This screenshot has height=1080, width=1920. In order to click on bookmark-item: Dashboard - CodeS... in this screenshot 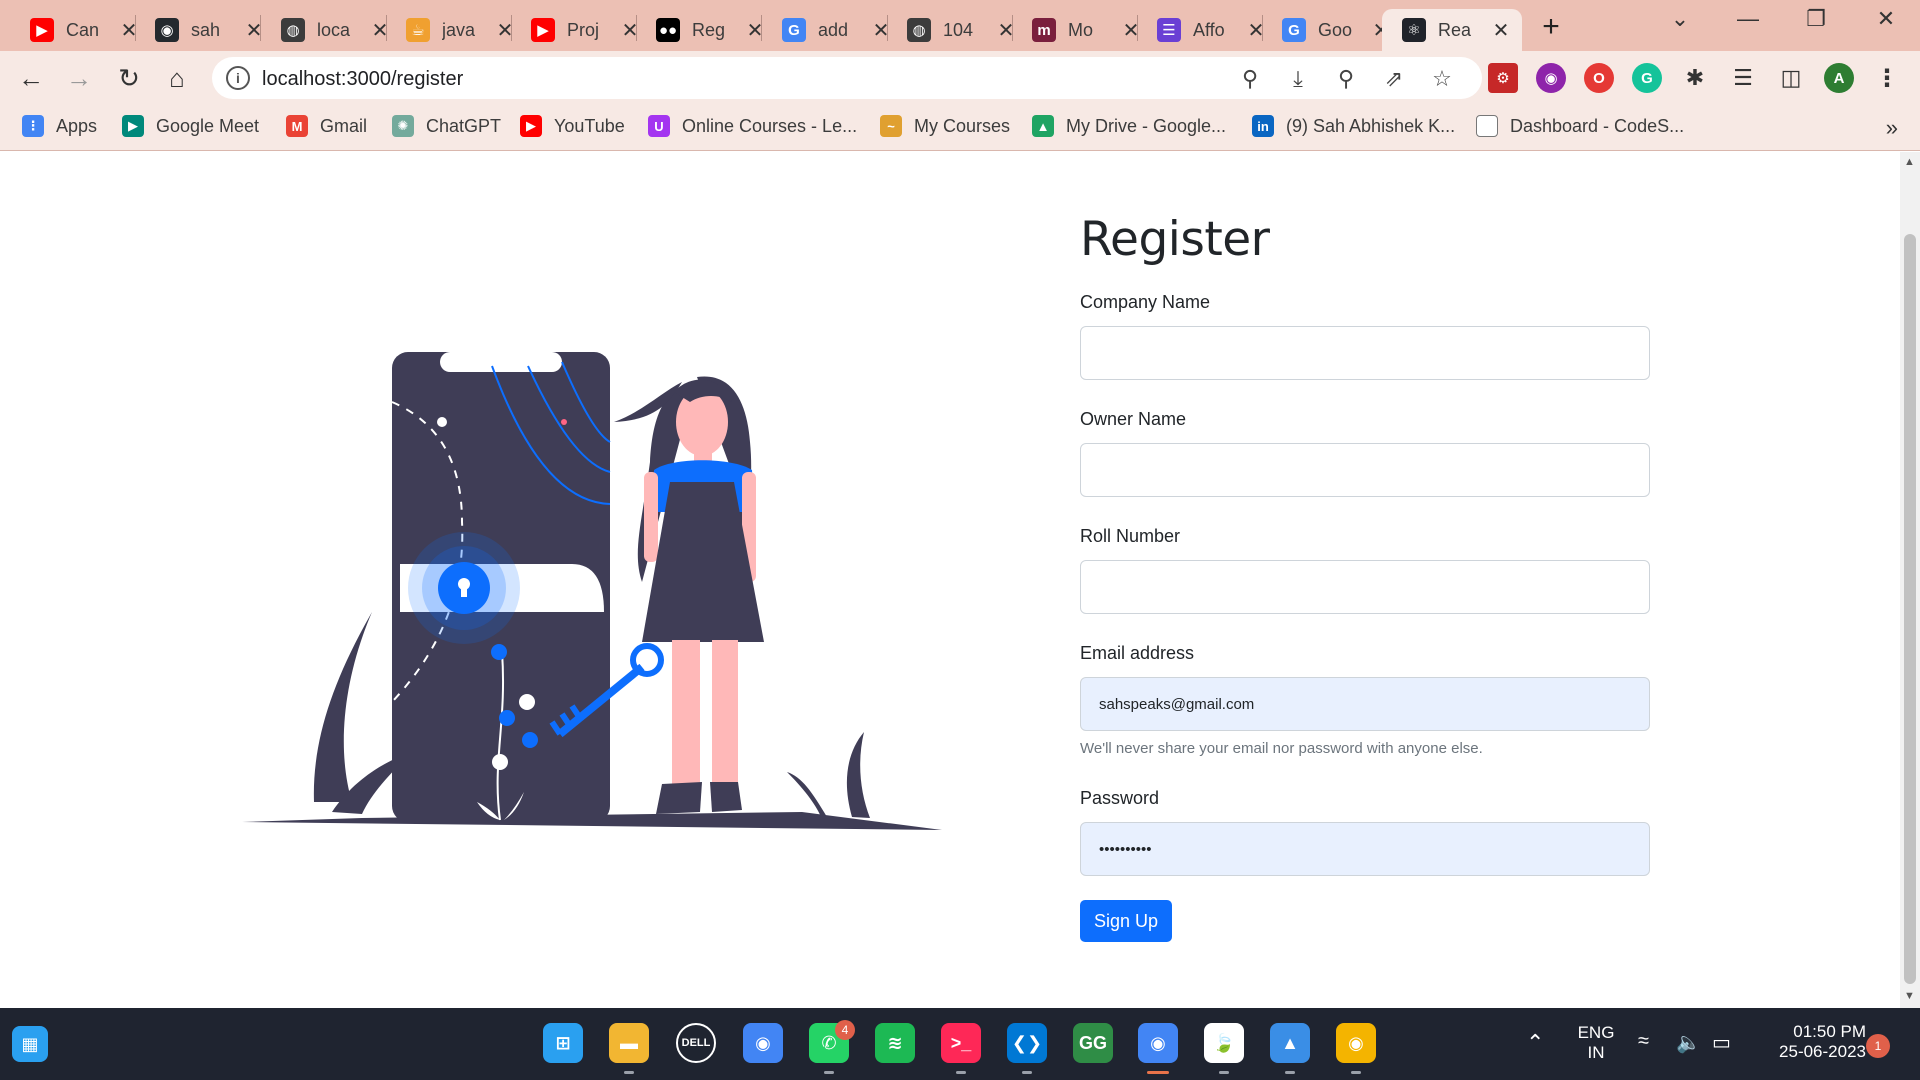, I will do `click(1580, 126)`.